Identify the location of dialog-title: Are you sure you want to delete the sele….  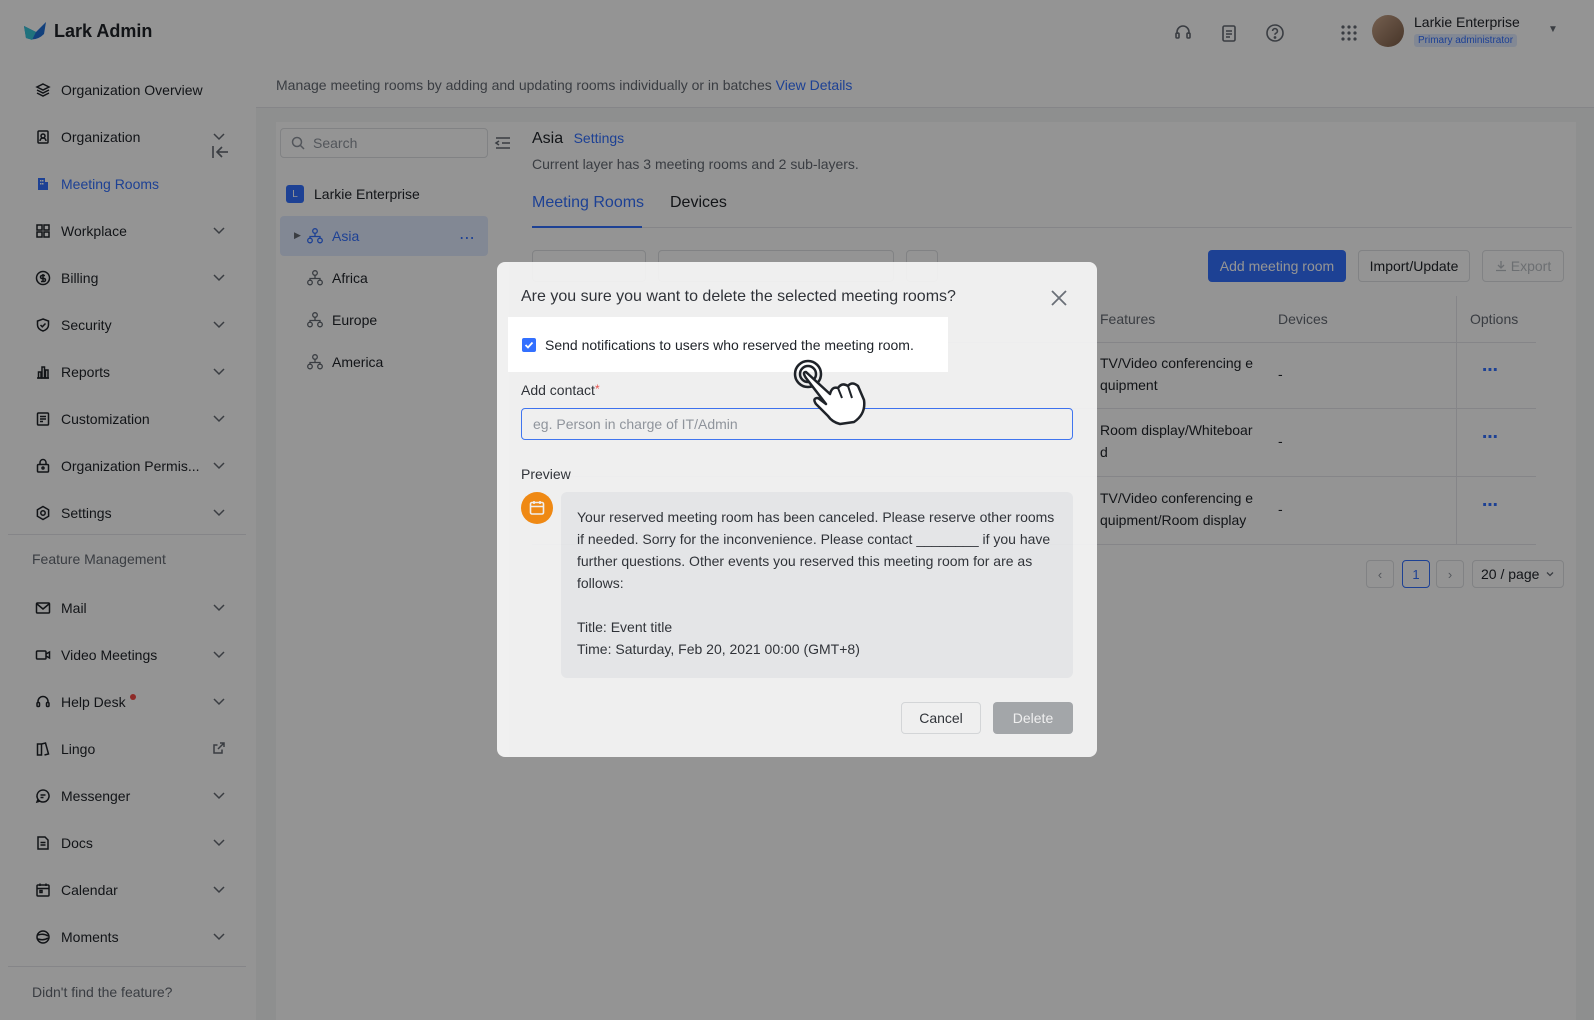
(738, 296).